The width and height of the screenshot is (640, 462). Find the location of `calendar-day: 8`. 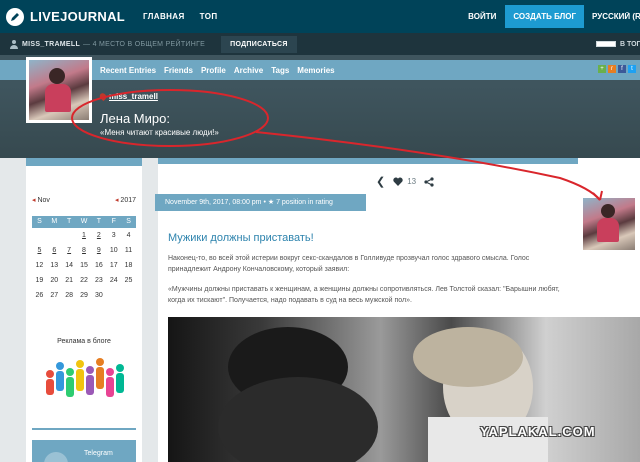

calendar-day: 8 is located at coordinates (84, 251).